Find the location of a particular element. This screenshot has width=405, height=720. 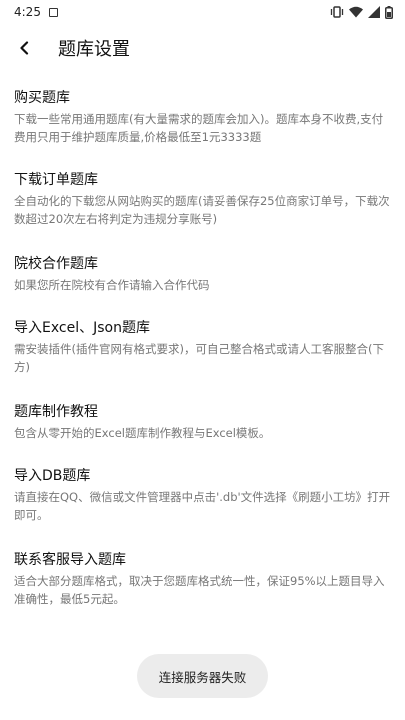

chevron-left-icon is located at coordinates (24, 48).